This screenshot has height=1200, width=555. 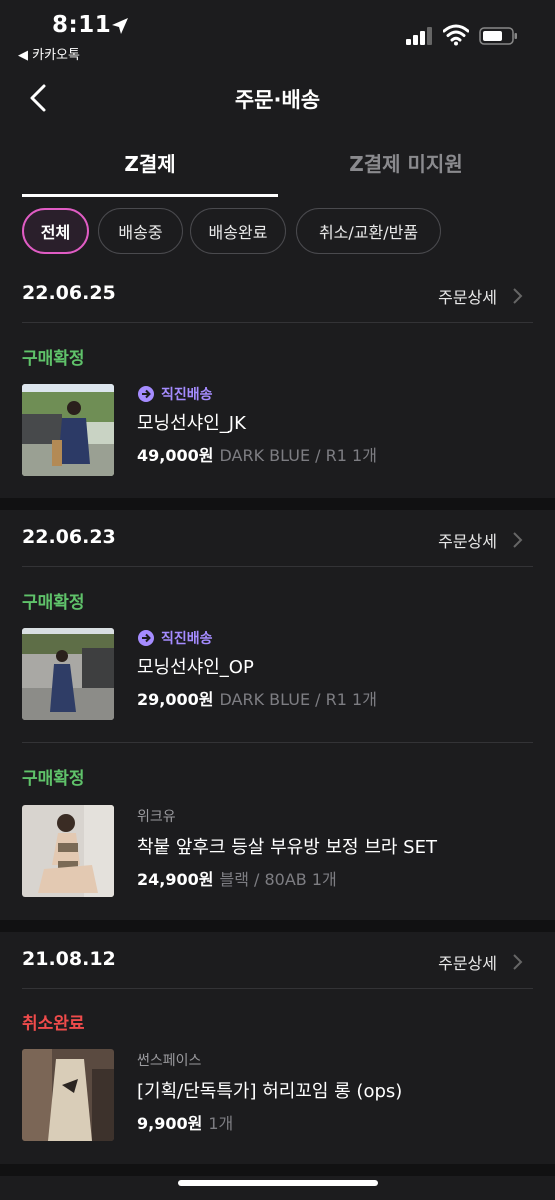 What do you see at coordinates (277, 35) in the screenshot?
I see `status-bar: 8:11 ◀ 카카오톡` at bounding box center [277, 35].